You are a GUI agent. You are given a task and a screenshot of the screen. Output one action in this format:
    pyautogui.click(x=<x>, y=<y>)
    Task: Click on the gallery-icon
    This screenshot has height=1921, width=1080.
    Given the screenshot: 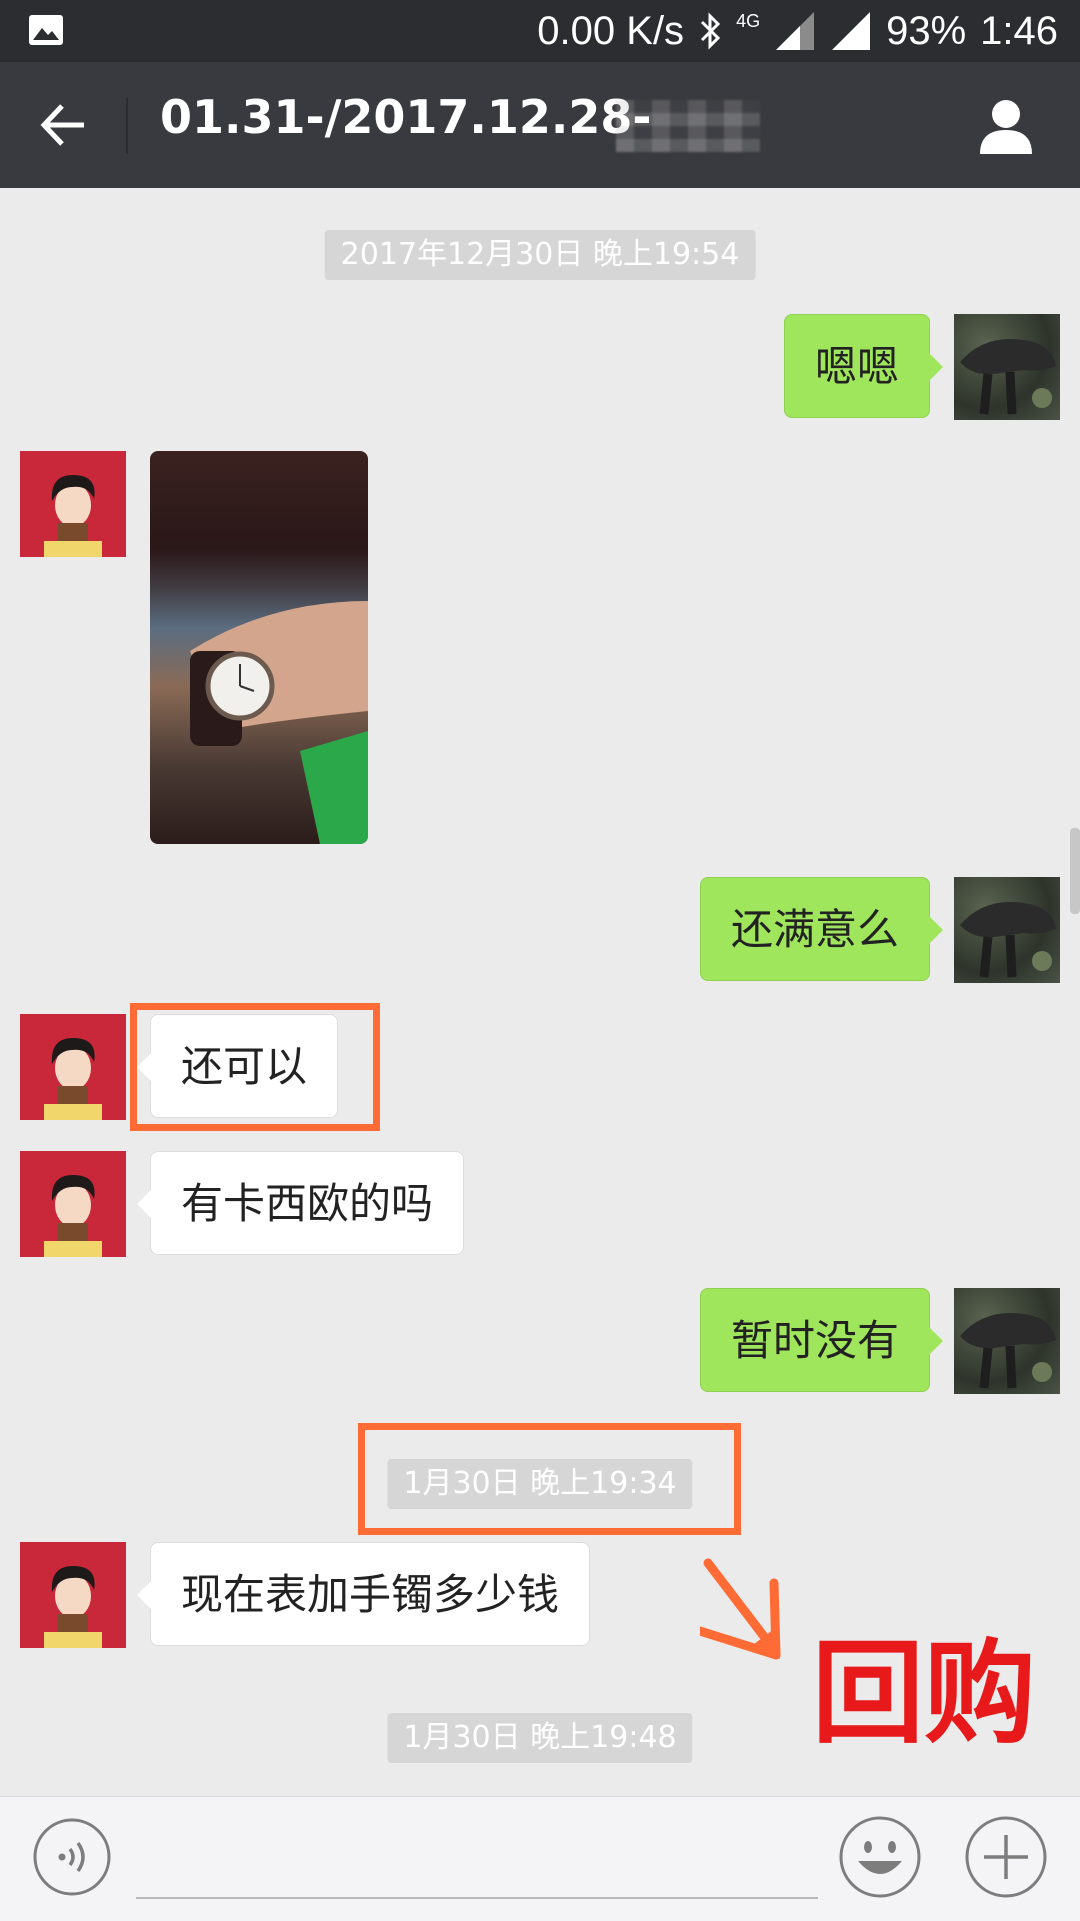 What is the action you would take?
    pyautogui.click(x=46, y=30)
    